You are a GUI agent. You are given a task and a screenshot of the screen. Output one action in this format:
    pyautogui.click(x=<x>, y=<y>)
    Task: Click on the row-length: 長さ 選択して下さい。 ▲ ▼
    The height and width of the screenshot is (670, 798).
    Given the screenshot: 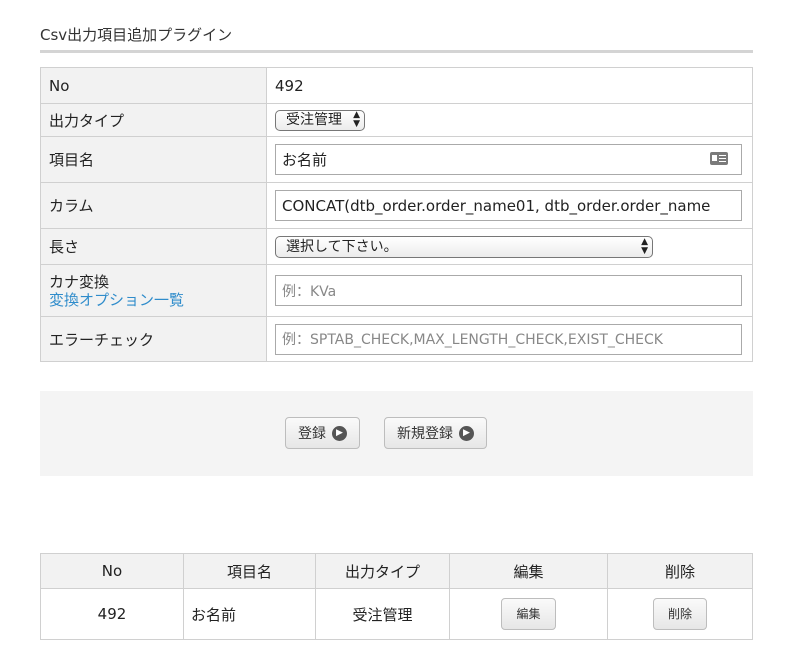 What is the action you would take?
    pyautogui.click(x=396, y=246)
    